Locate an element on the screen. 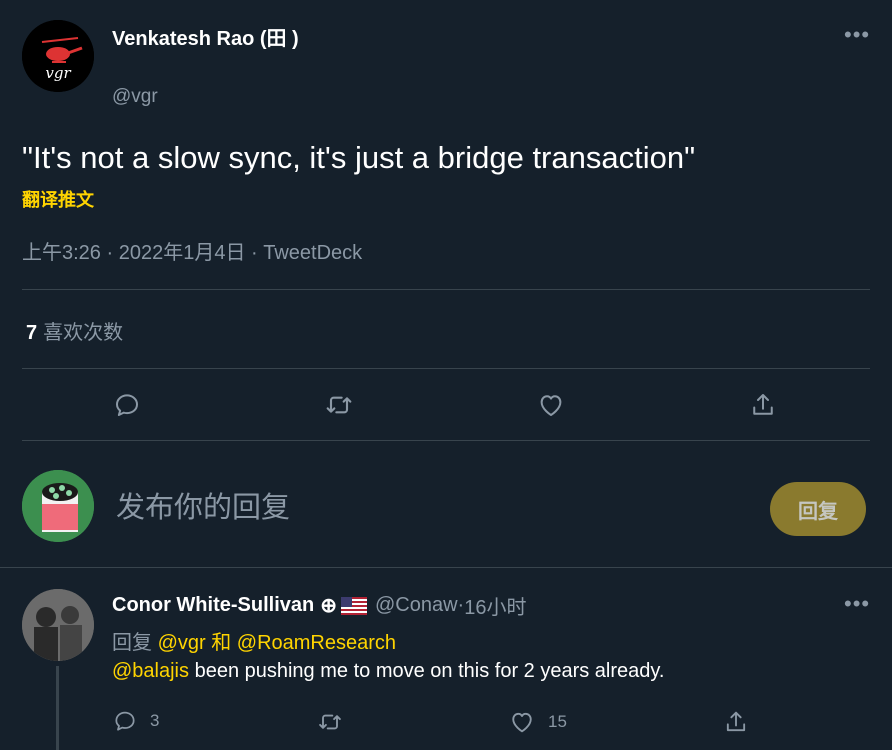  reply-handle: @Conaw is located at coordinates (416, 605).